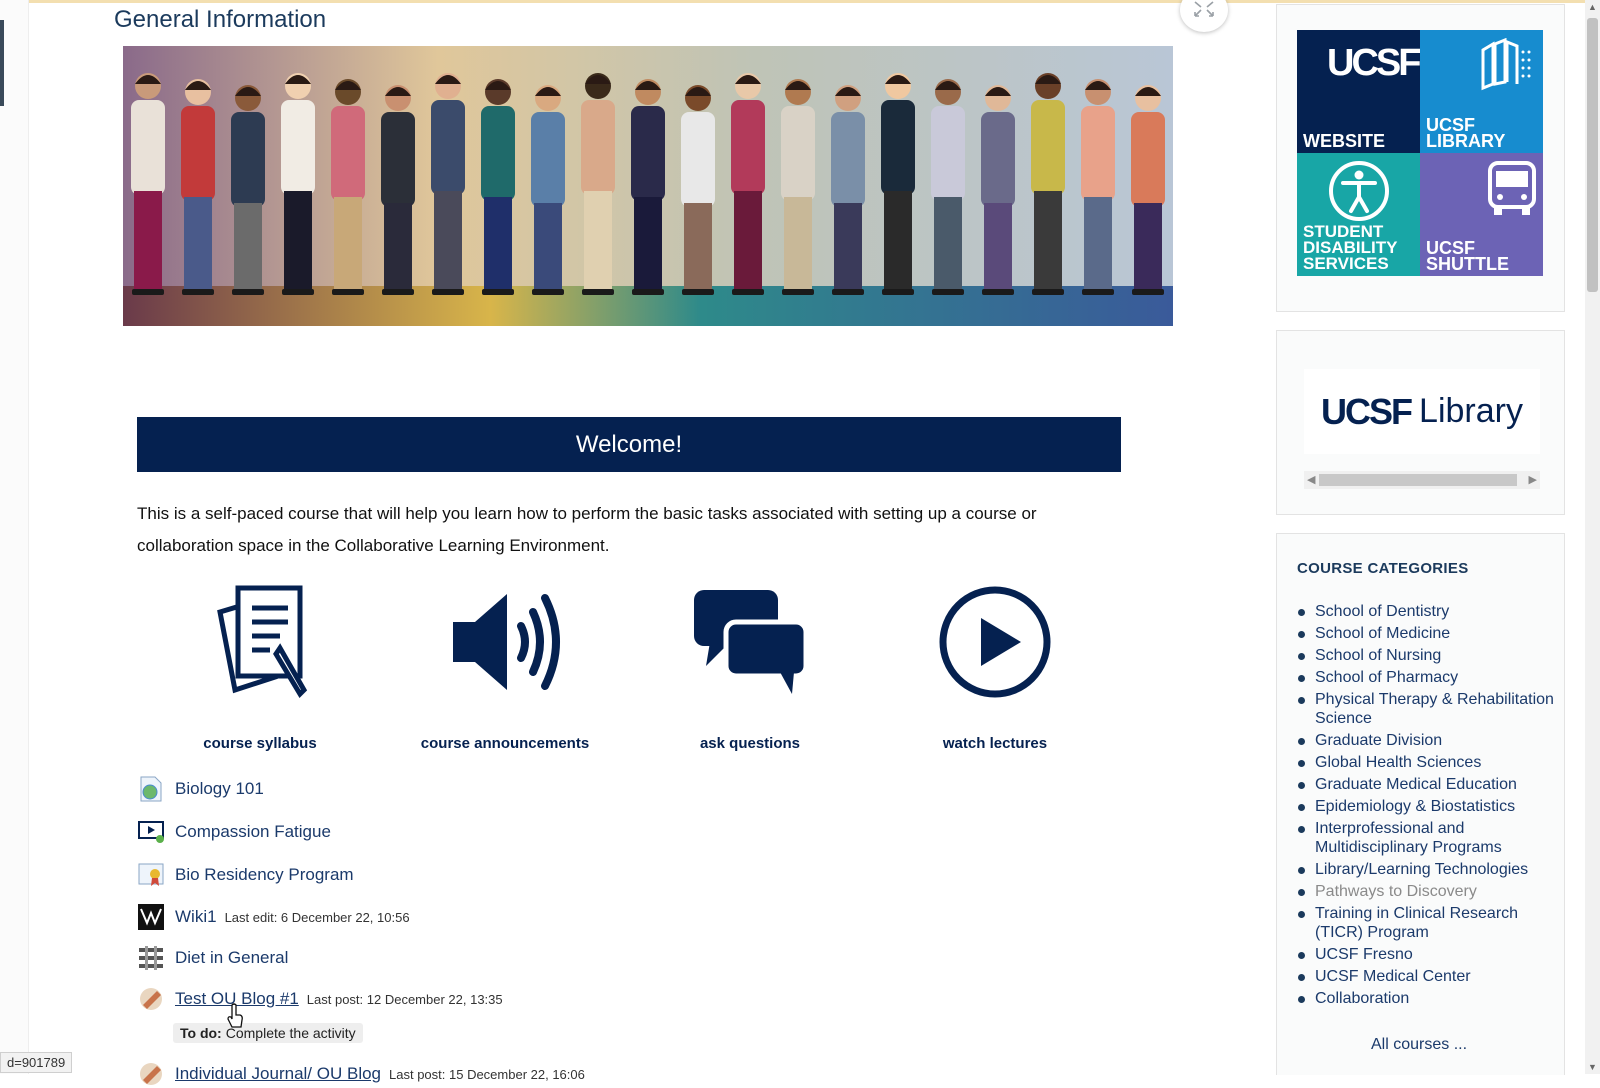 This screenshot has height=1088, width=1600. What do you see at coordinates (220, 19) in the screenshot?
I see `section-title: General Information` at bounding box center [220, 19].